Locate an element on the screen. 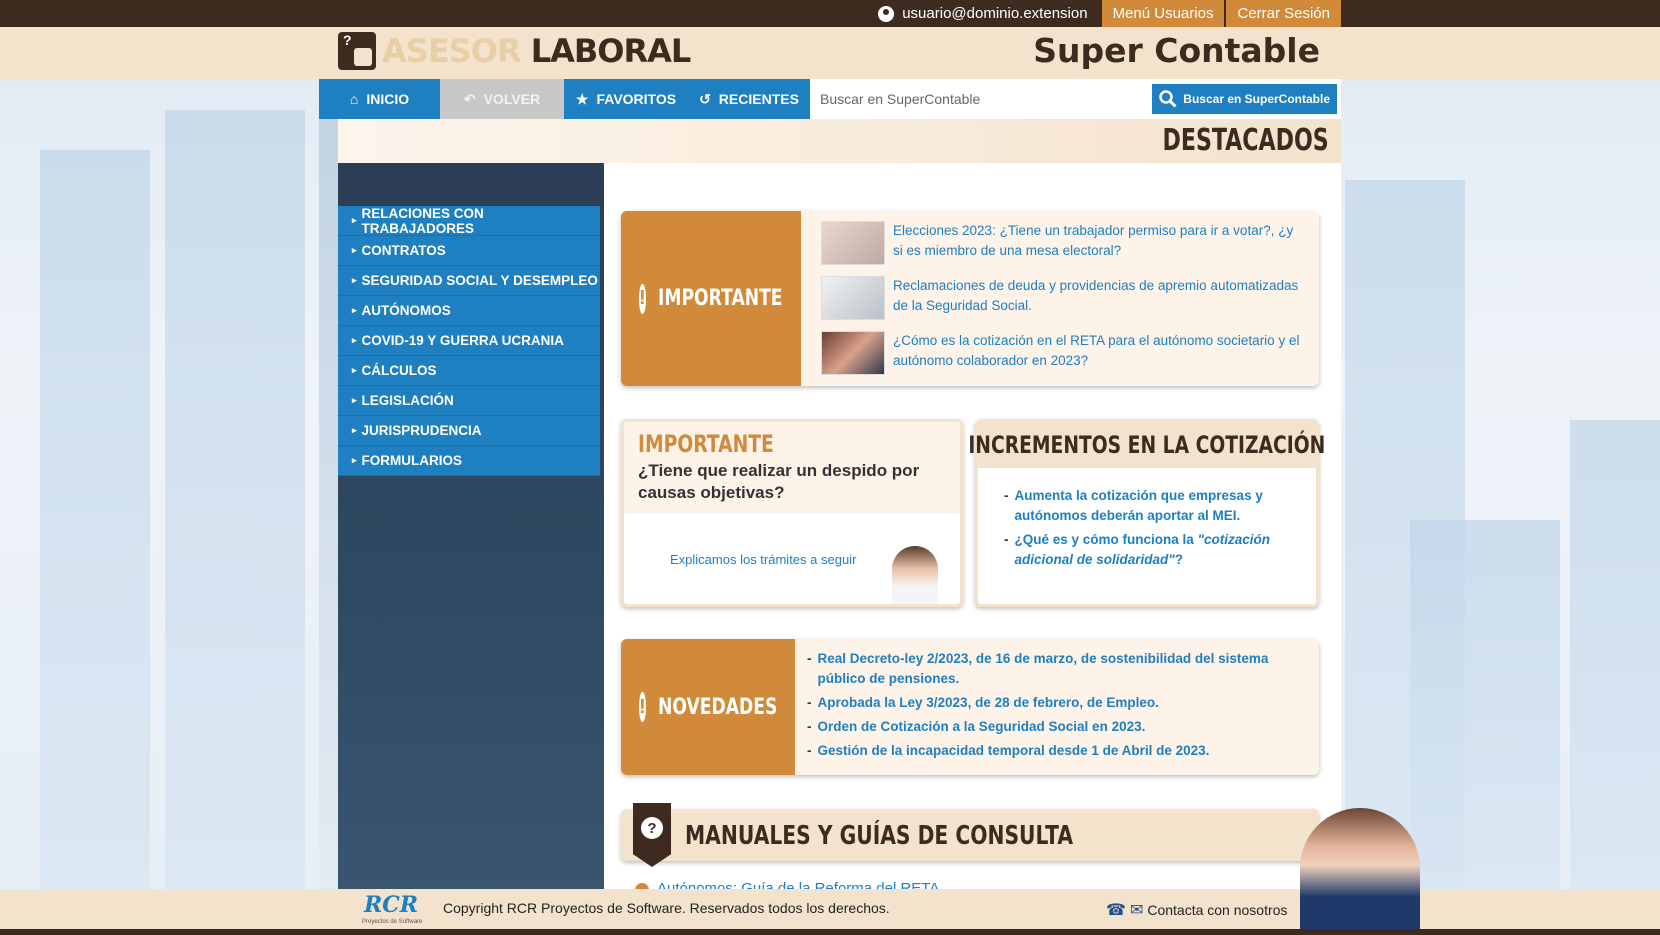 This screenshot has width=1660, height=935. sidebar-item-label: COVID-19 Y GUERRA UCRANIA is located at coordinates (462, 340).